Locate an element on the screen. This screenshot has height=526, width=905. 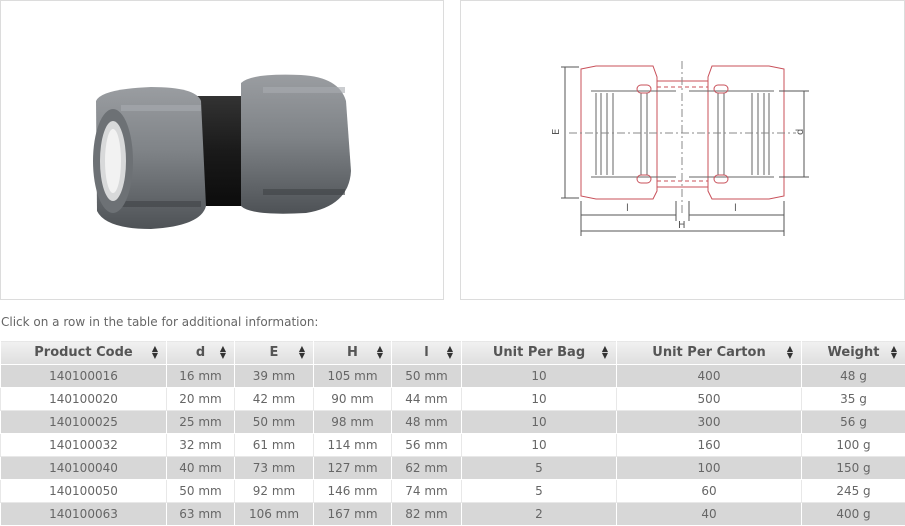
cell-E: 39 mm is located at coordinates (274, 376).